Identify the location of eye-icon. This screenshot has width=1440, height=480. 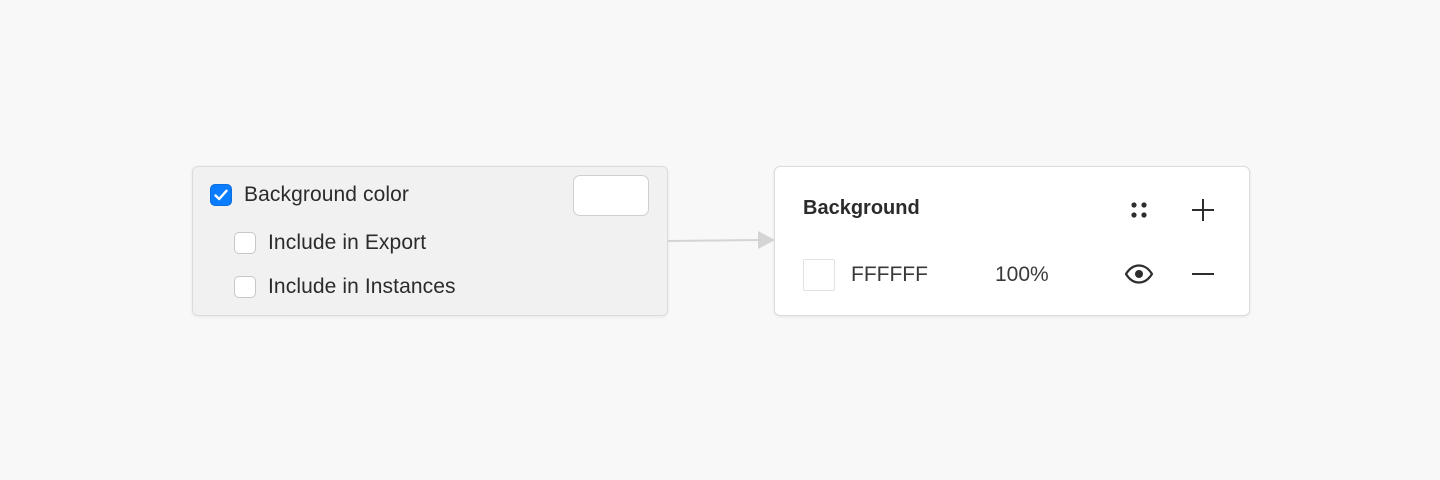
(1139, 274).